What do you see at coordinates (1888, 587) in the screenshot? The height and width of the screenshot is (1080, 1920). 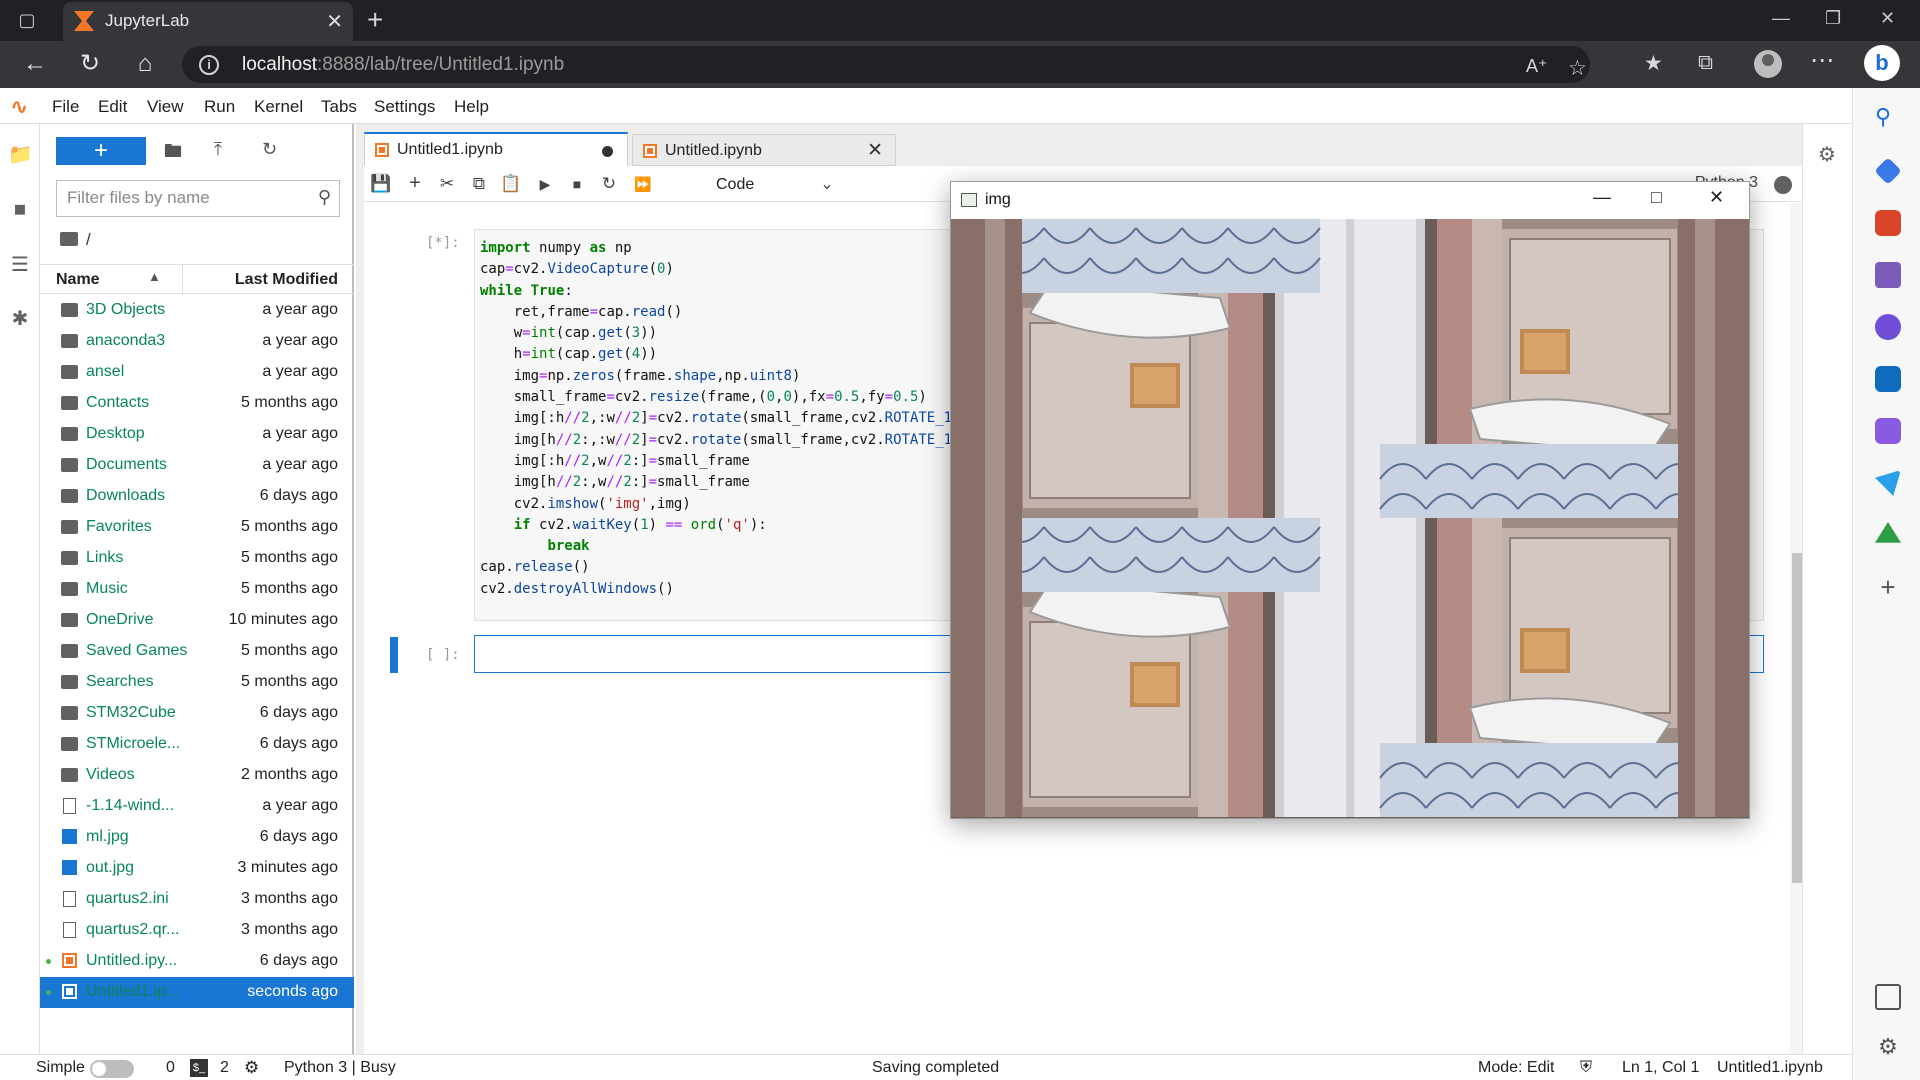 I see `add-sidebar-app-icon: +` at bounding box center [1888, 587].